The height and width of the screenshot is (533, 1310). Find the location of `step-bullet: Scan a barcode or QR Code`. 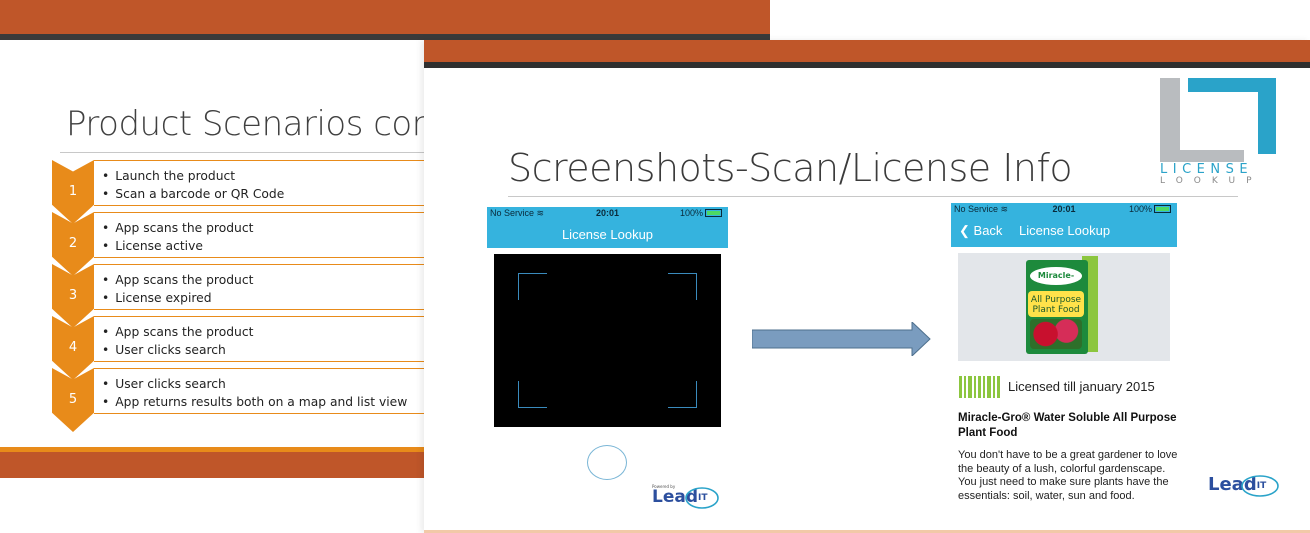

step-bullet: Scan a barcode or QR Code is located at coordinates (263, 194).